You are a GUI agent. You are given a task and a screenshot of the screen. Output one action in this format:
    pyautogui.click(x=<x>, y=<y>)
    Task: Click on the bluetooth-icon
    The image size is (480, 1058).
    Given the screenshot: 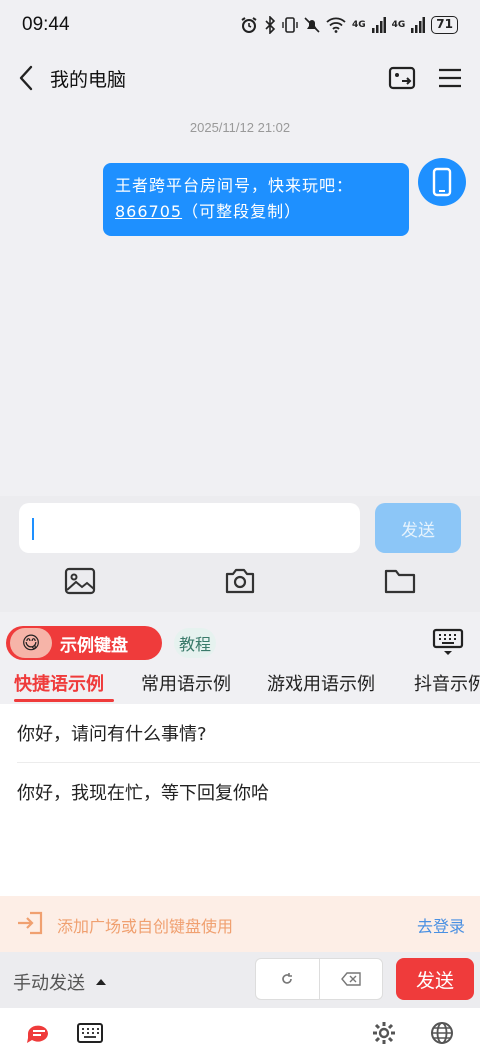 What is the action you would take?
    pyautogui.click(x=270, y=25)
    